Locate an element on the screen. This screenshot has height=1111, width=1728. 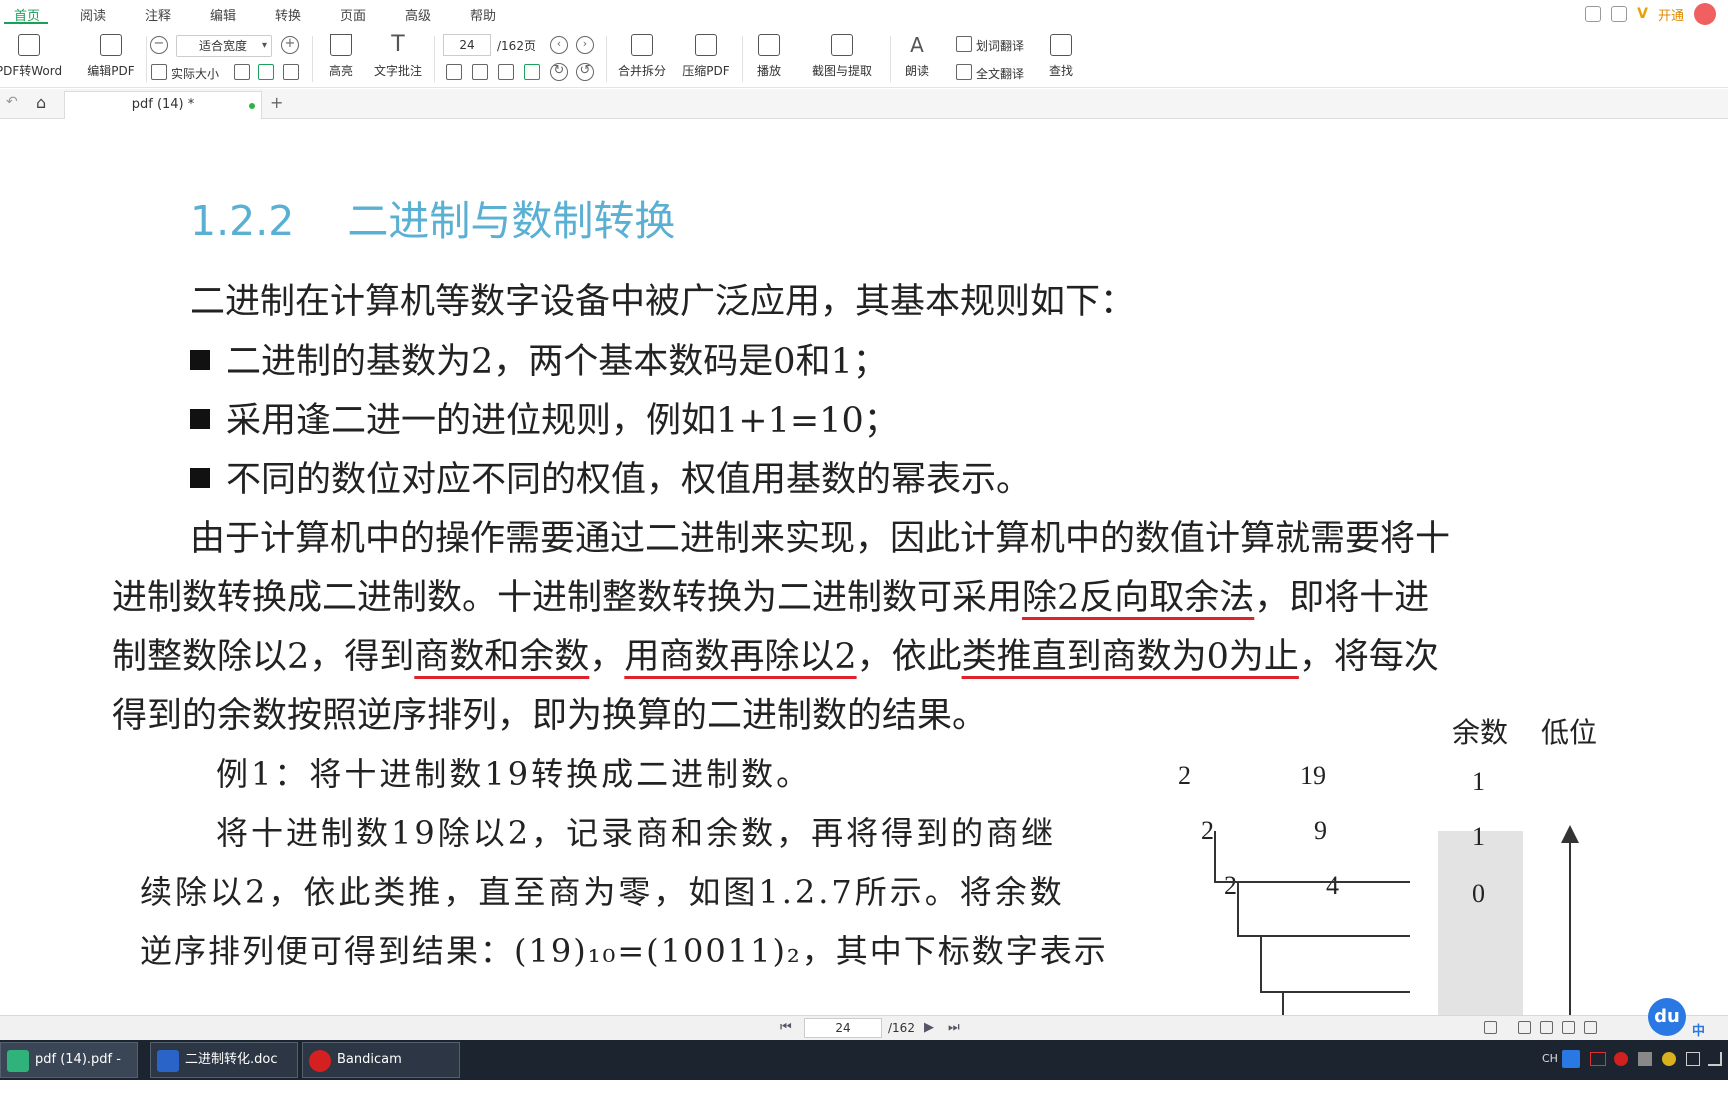
share-icon is located at coordinates (1619, 14).